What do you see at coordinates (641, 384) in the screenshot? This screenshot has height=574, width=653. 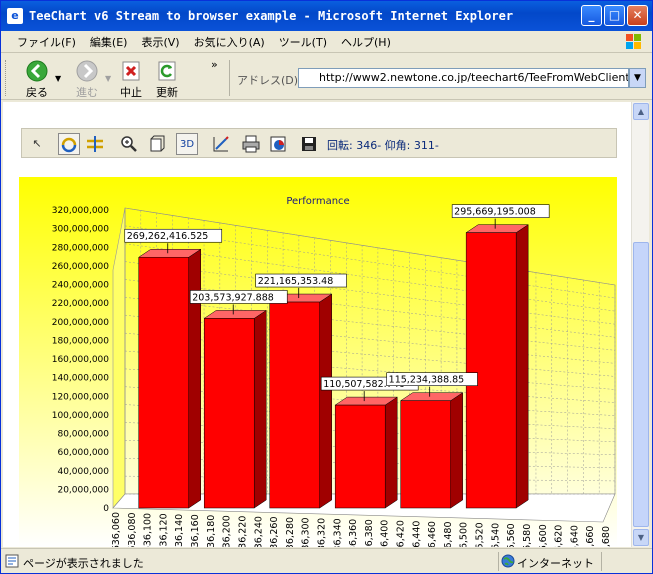 I see `scroll-thumb` at bounding box center [641, 384].